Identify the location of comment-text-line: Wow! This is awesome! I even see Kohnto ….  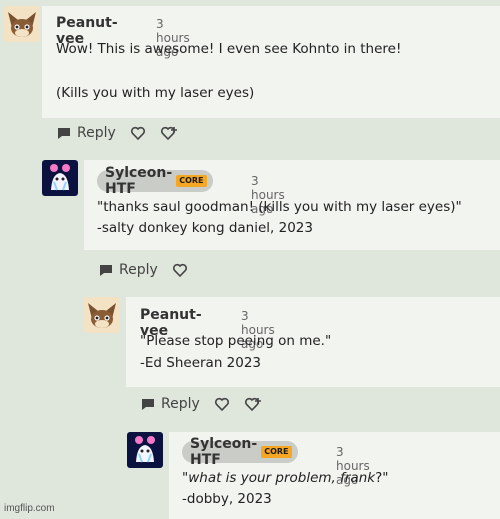
(229, 49).